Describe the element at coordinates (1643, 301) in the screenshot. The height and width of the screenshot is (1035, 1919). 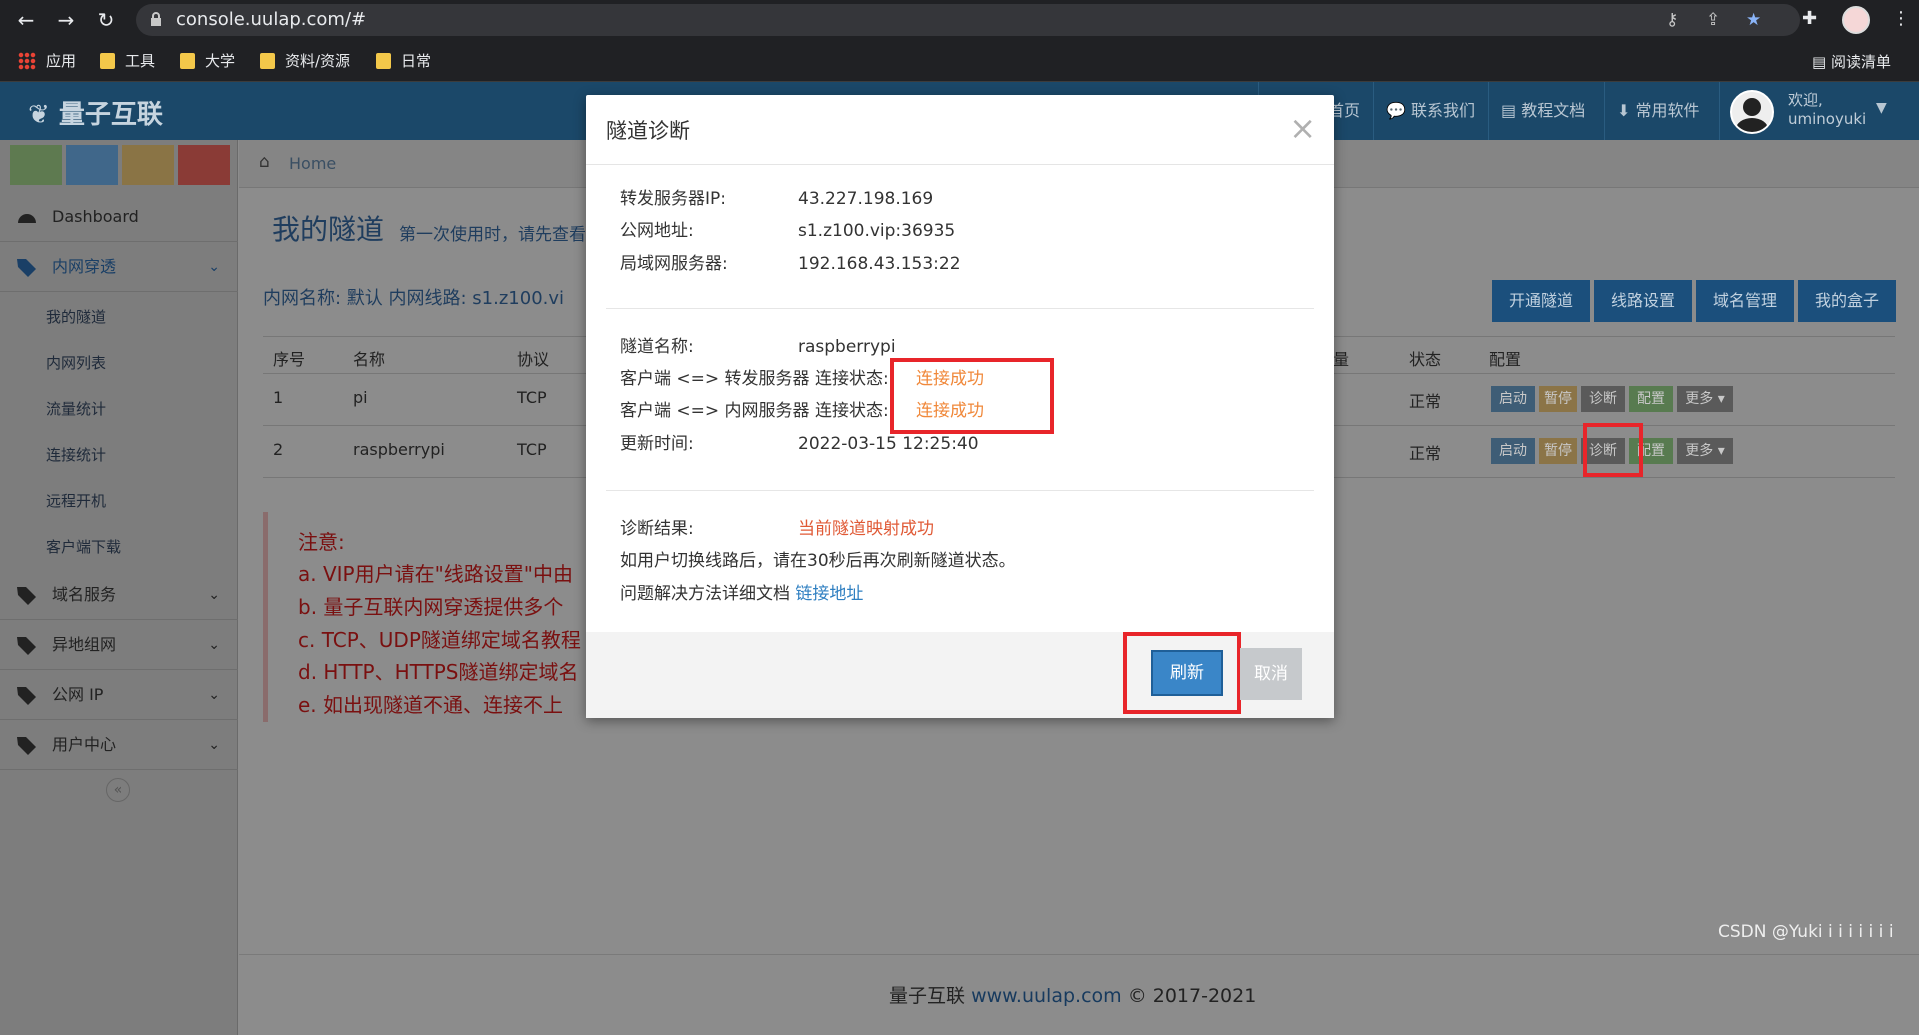
I see `line-settings-button: 线路设置` at that location.